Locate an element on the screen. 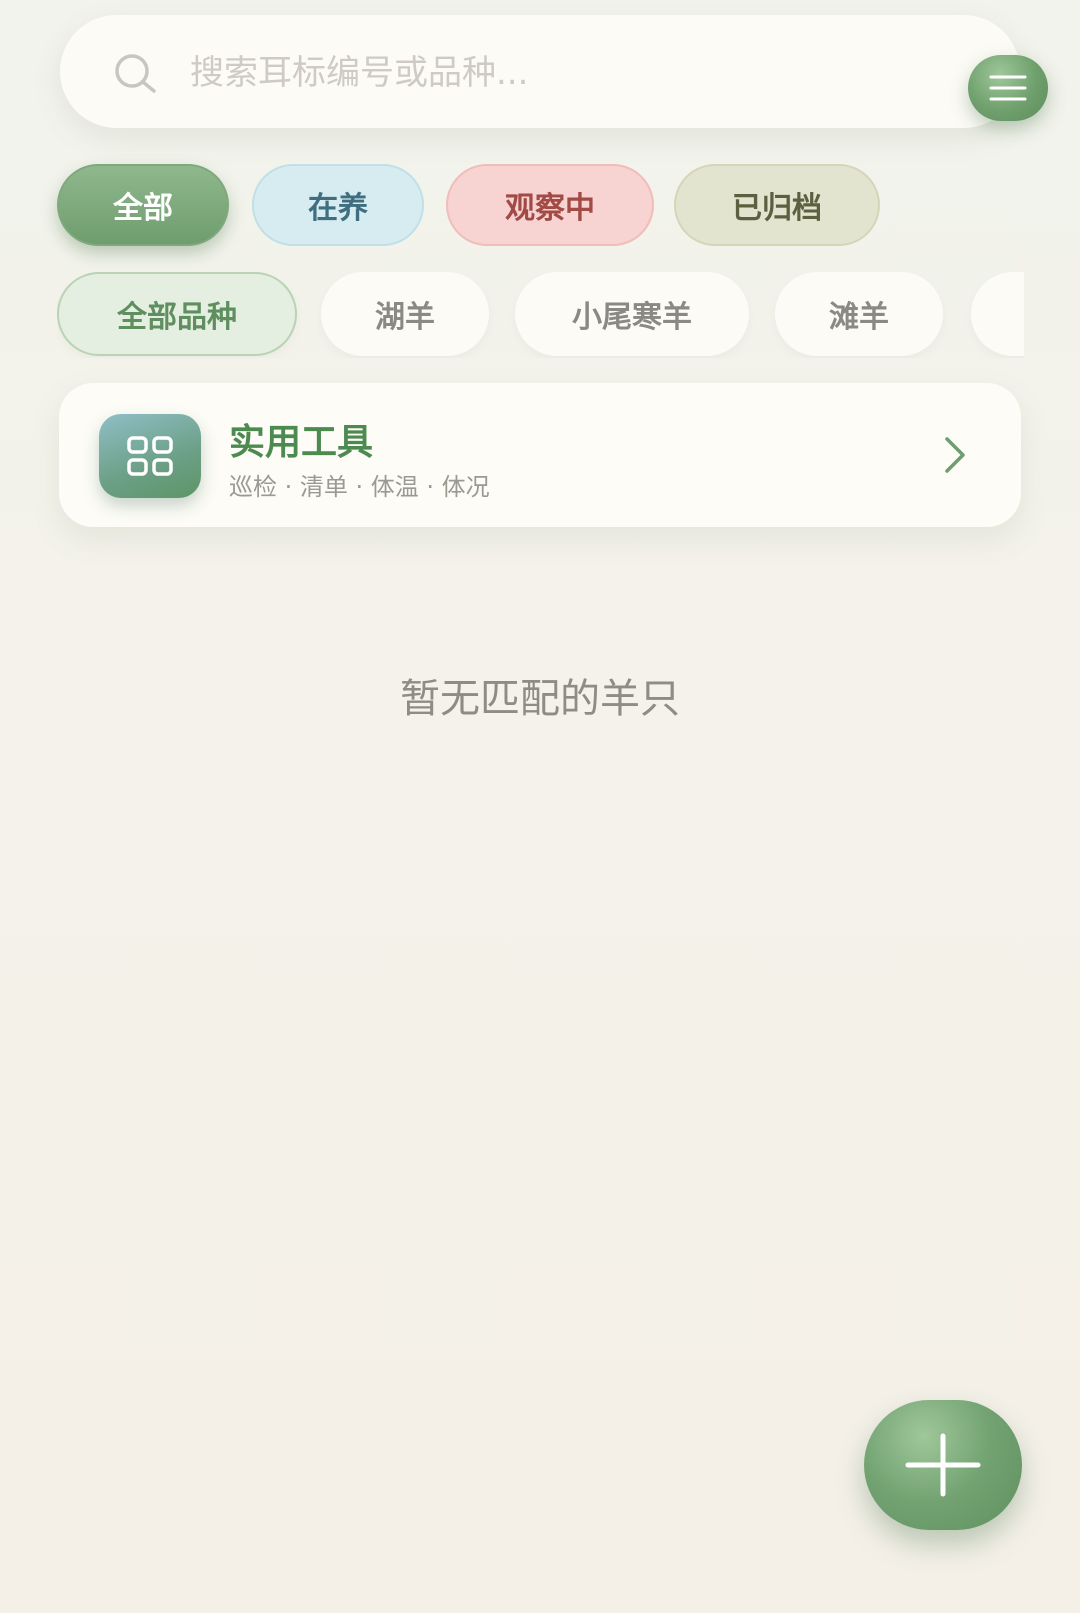 The width and height of the screenshot is (1080, 1613). status-chip-all: 全部 is located at coordinates (143, 205).